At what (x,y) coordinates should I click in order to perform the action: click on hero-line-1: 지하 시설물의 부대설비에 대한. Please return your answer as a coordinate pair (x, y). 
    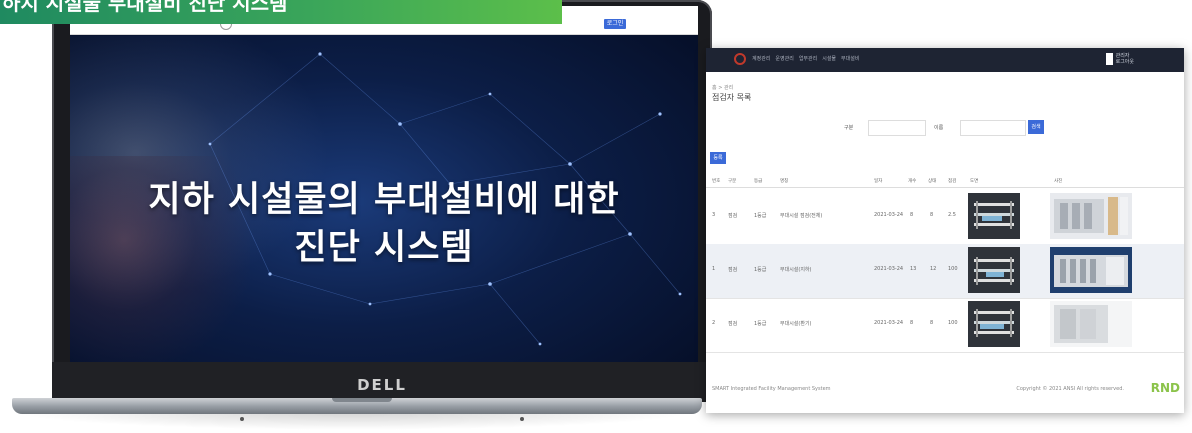
    Looking at the image, I should click on (384, 200).